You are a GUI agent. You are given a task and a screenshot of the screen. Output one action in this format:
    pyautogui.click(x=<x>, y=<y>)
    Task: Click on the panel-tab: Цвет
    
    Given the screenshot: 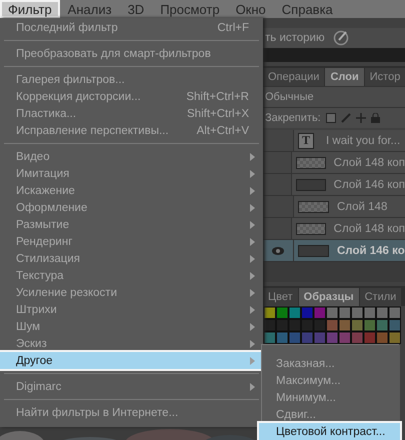 What is the action you would take?
    pyautogui.click(x=280, y=297)
    